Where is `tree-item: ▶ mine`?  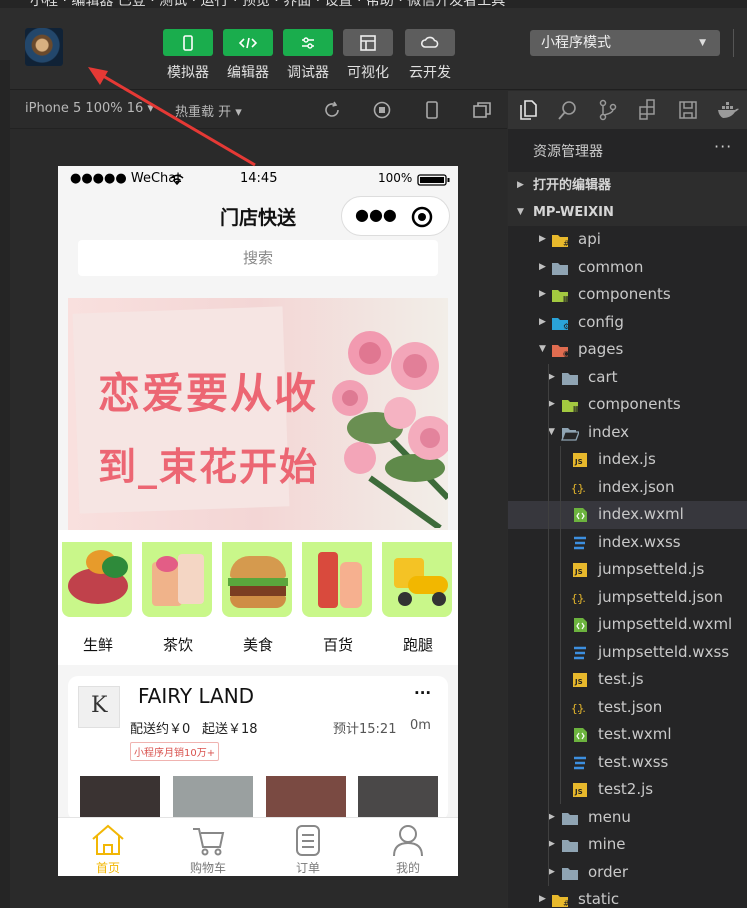 tree-item: ▶ mine is located at coordinates (627, 845).